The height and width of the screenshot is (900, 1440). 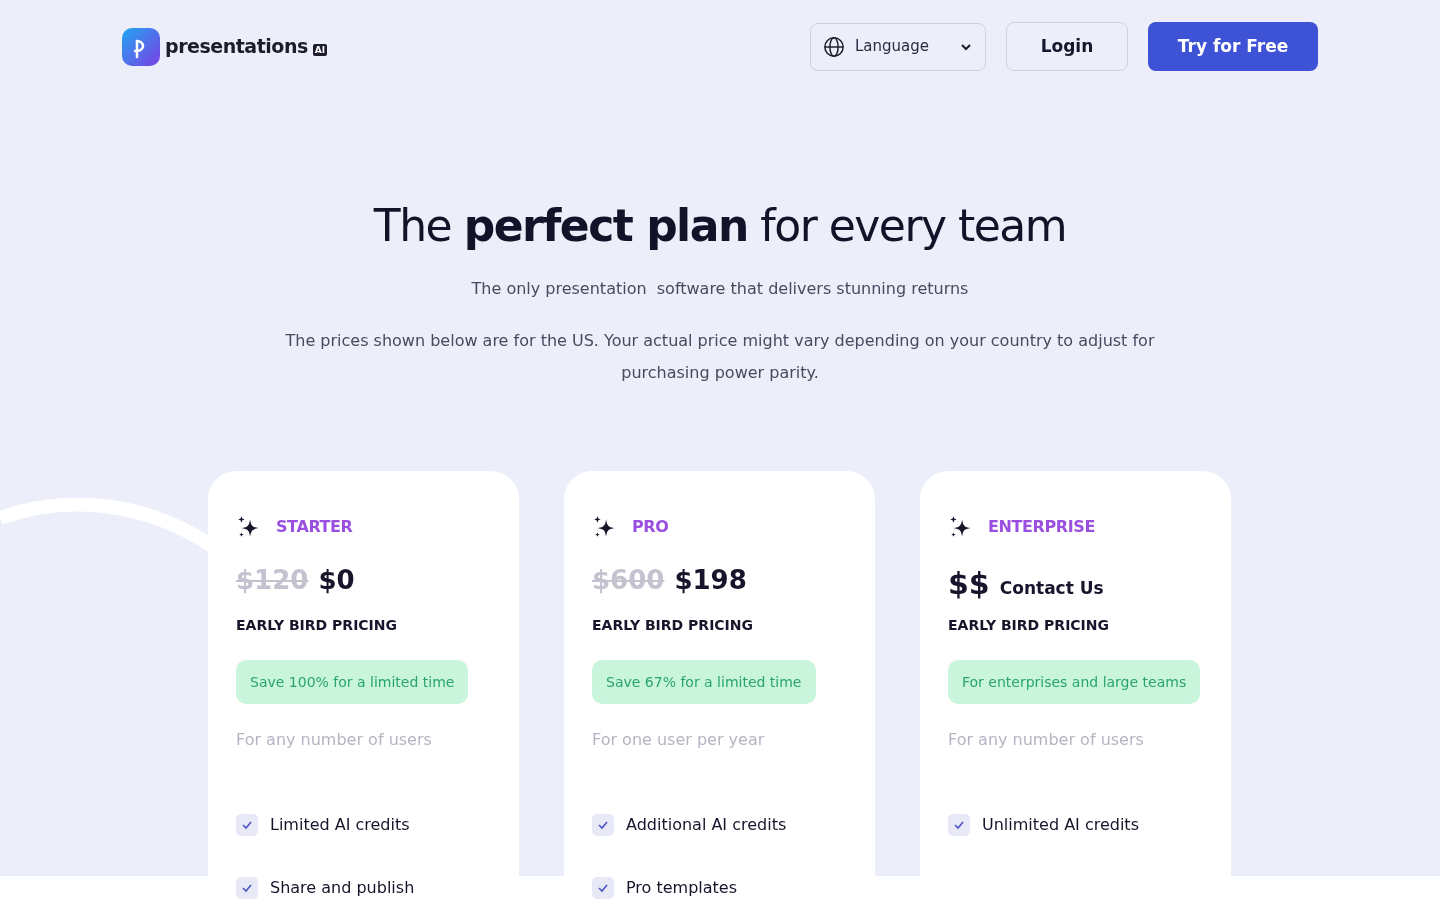 I want to click on plan-name: STARTER, so click(x=314, y=527).